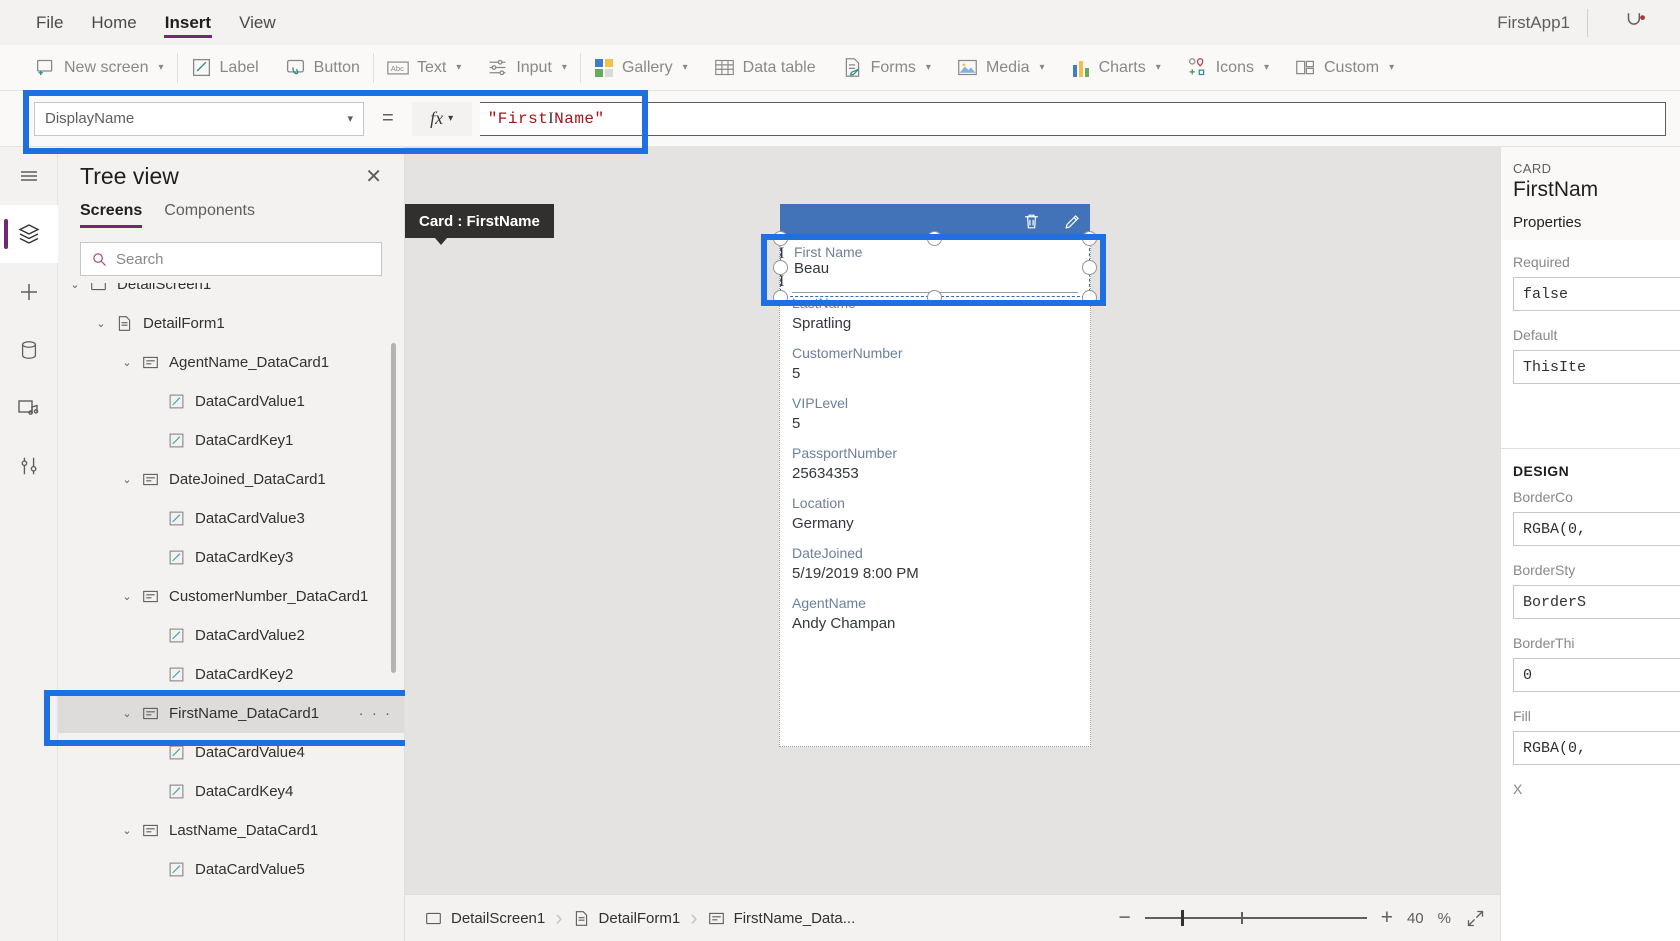 The width and height of the screenshot is (1680, 941). Describe the element at coordinates (1596, 529) in the screenshot. I see `field-value-bordercolor: RGBA(0,` at that location.